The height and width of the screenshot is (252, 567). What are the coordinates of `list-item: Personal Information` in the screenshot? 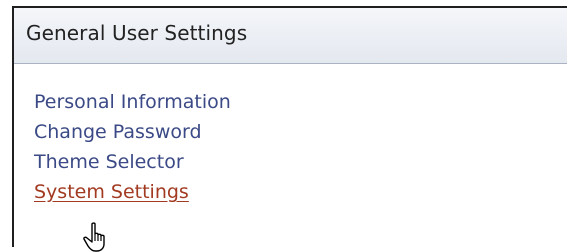 It's located at (132, 106).